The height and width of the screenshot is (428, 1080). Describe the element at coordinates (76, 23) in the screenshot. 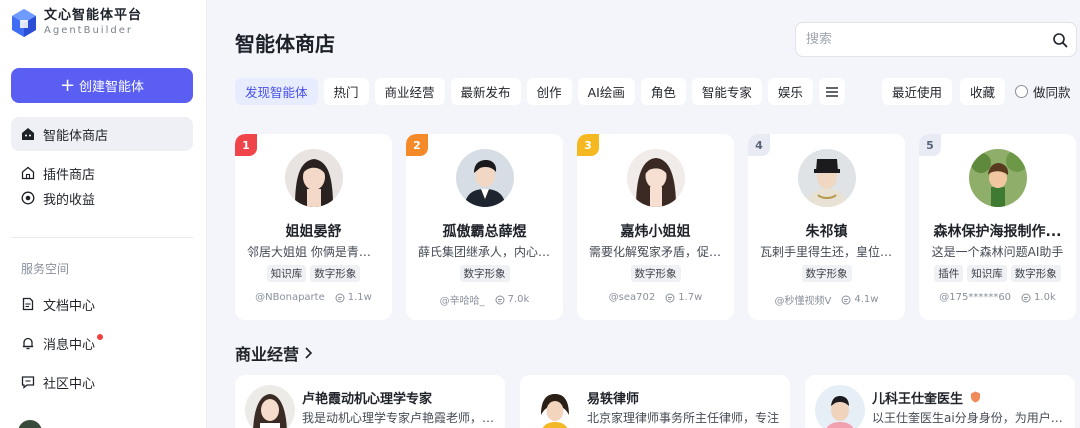

I see `logo: 文心智能体平台 AgentBuilder` at that location.